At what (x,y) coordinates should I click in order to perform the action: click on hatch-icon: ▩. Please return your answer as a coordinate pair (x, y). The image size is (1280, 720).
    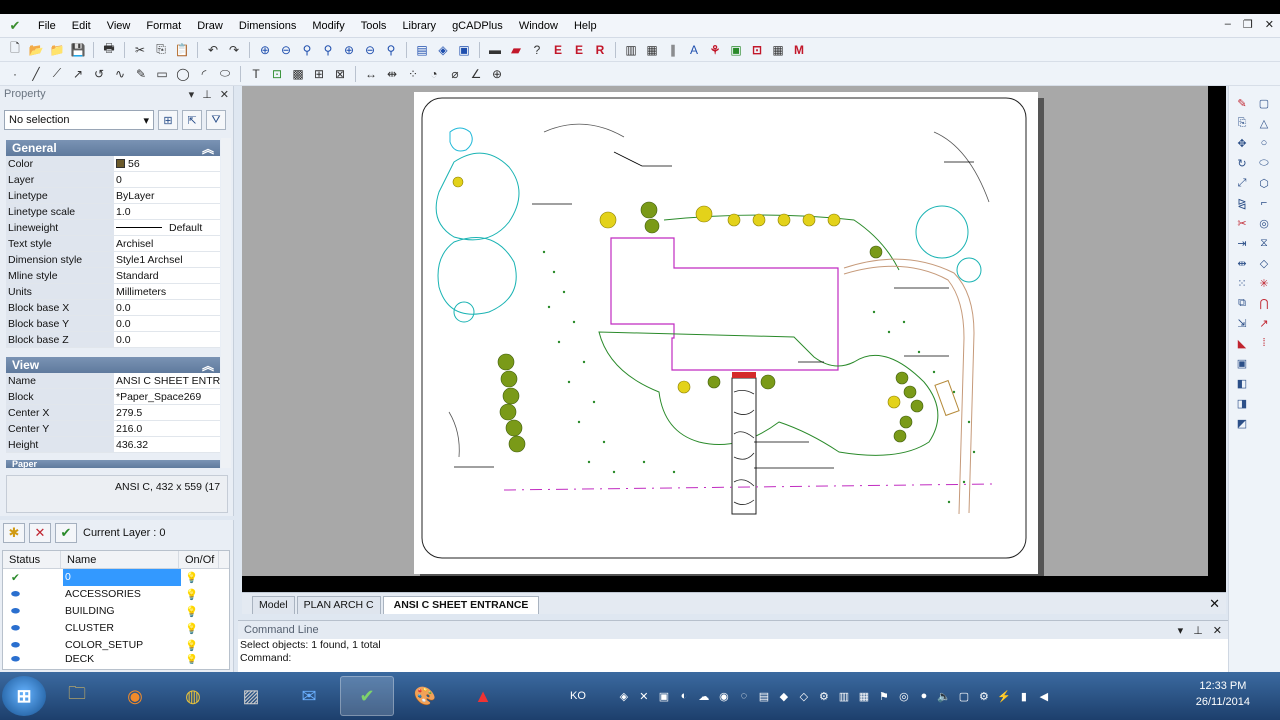
    Looking at the image, I should click on (298, 74).